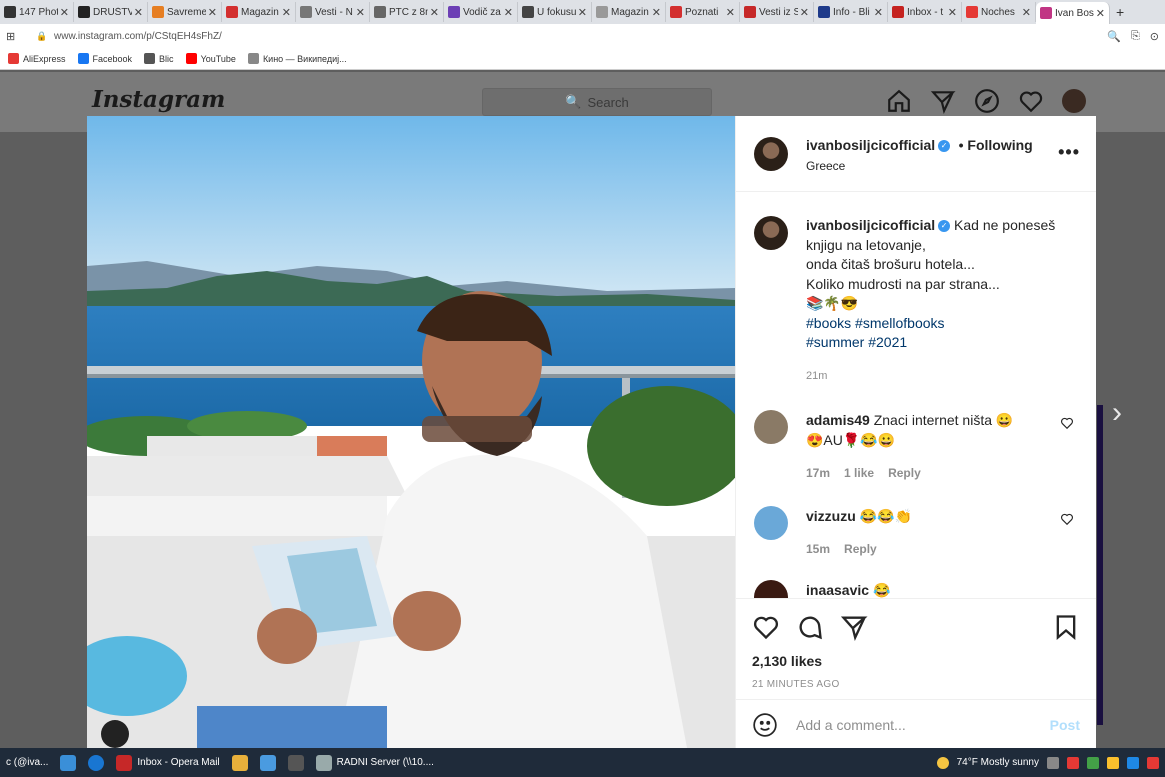 The height and width of the screenshot is (777, 1165). Describe the element at coordinates (771, 233) in the screenshot. I see `caption-avatar` at that location.